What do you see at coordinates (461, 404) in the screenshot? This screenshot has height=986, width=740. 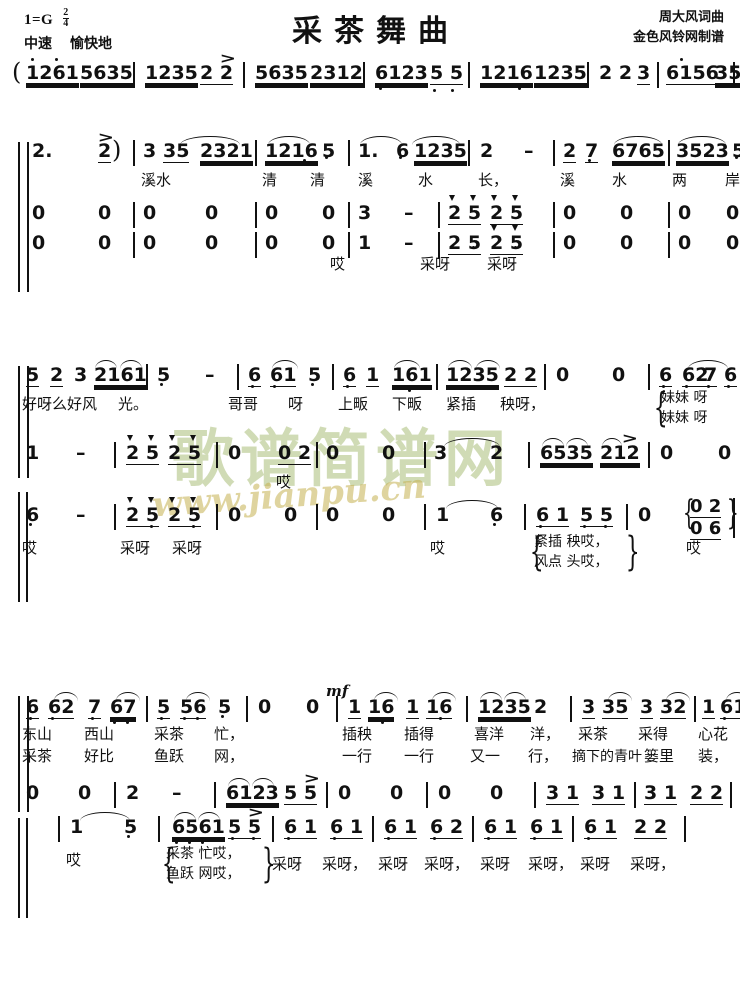 I see `lyric-syllable: 紧插` at bounding box center [461, 404].